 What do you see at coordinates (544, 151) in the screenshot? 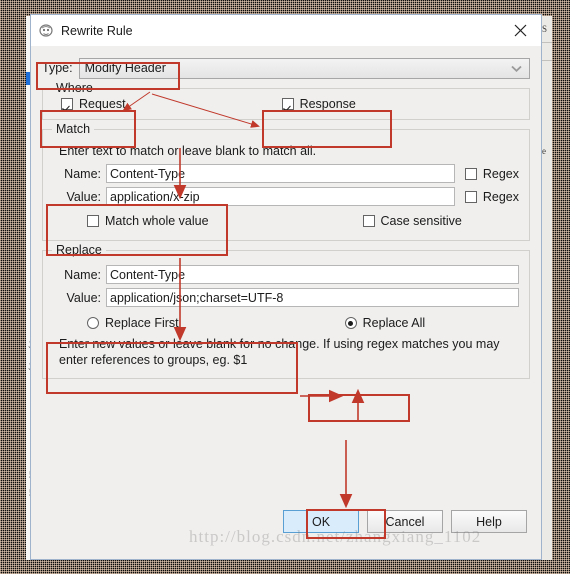
I see `background-right-label: e` at bounding box center [544, 151].